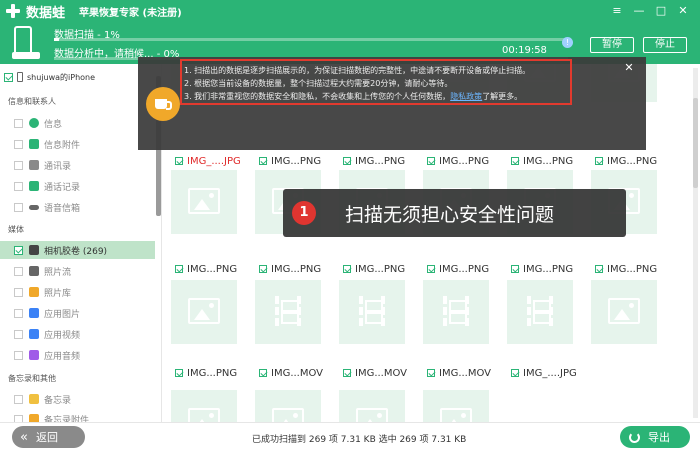 The width and height of the screenshot is (700, 452). Describe the element at coordinates (77, 334) in the screenshot. I see `sidebar-item-app-videos: 应用视频` at that location.